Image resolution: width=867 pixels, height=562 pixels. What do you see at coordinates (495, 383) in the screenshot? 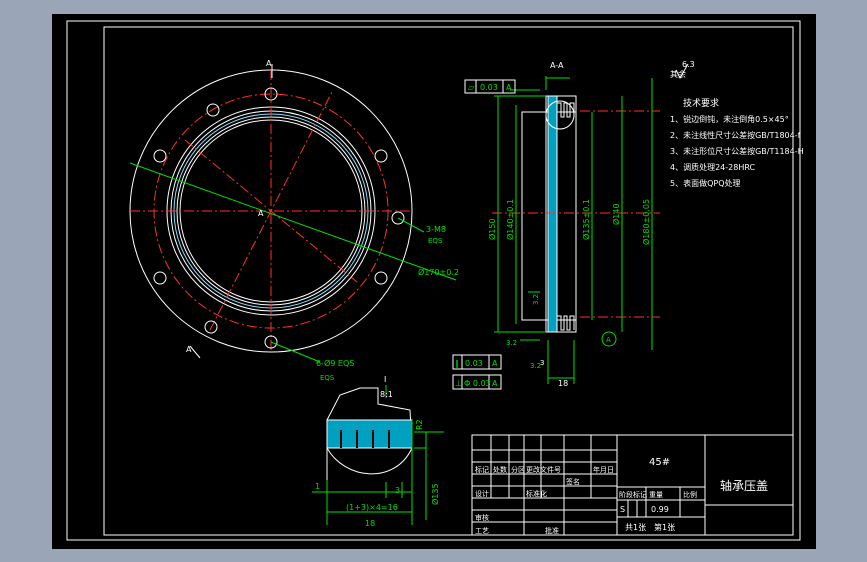
I see `perpendicular-datum: A` at bounding box center [495, 383].